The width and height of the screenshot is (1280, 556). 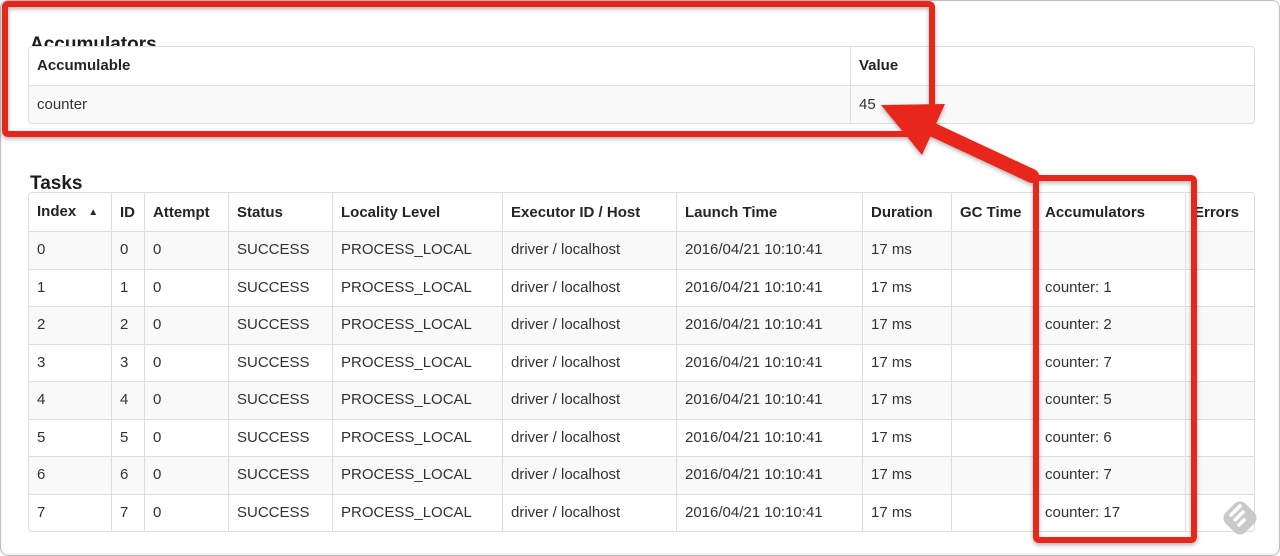 I want to click on column-header-label: ID, so click(x=127, y=212).